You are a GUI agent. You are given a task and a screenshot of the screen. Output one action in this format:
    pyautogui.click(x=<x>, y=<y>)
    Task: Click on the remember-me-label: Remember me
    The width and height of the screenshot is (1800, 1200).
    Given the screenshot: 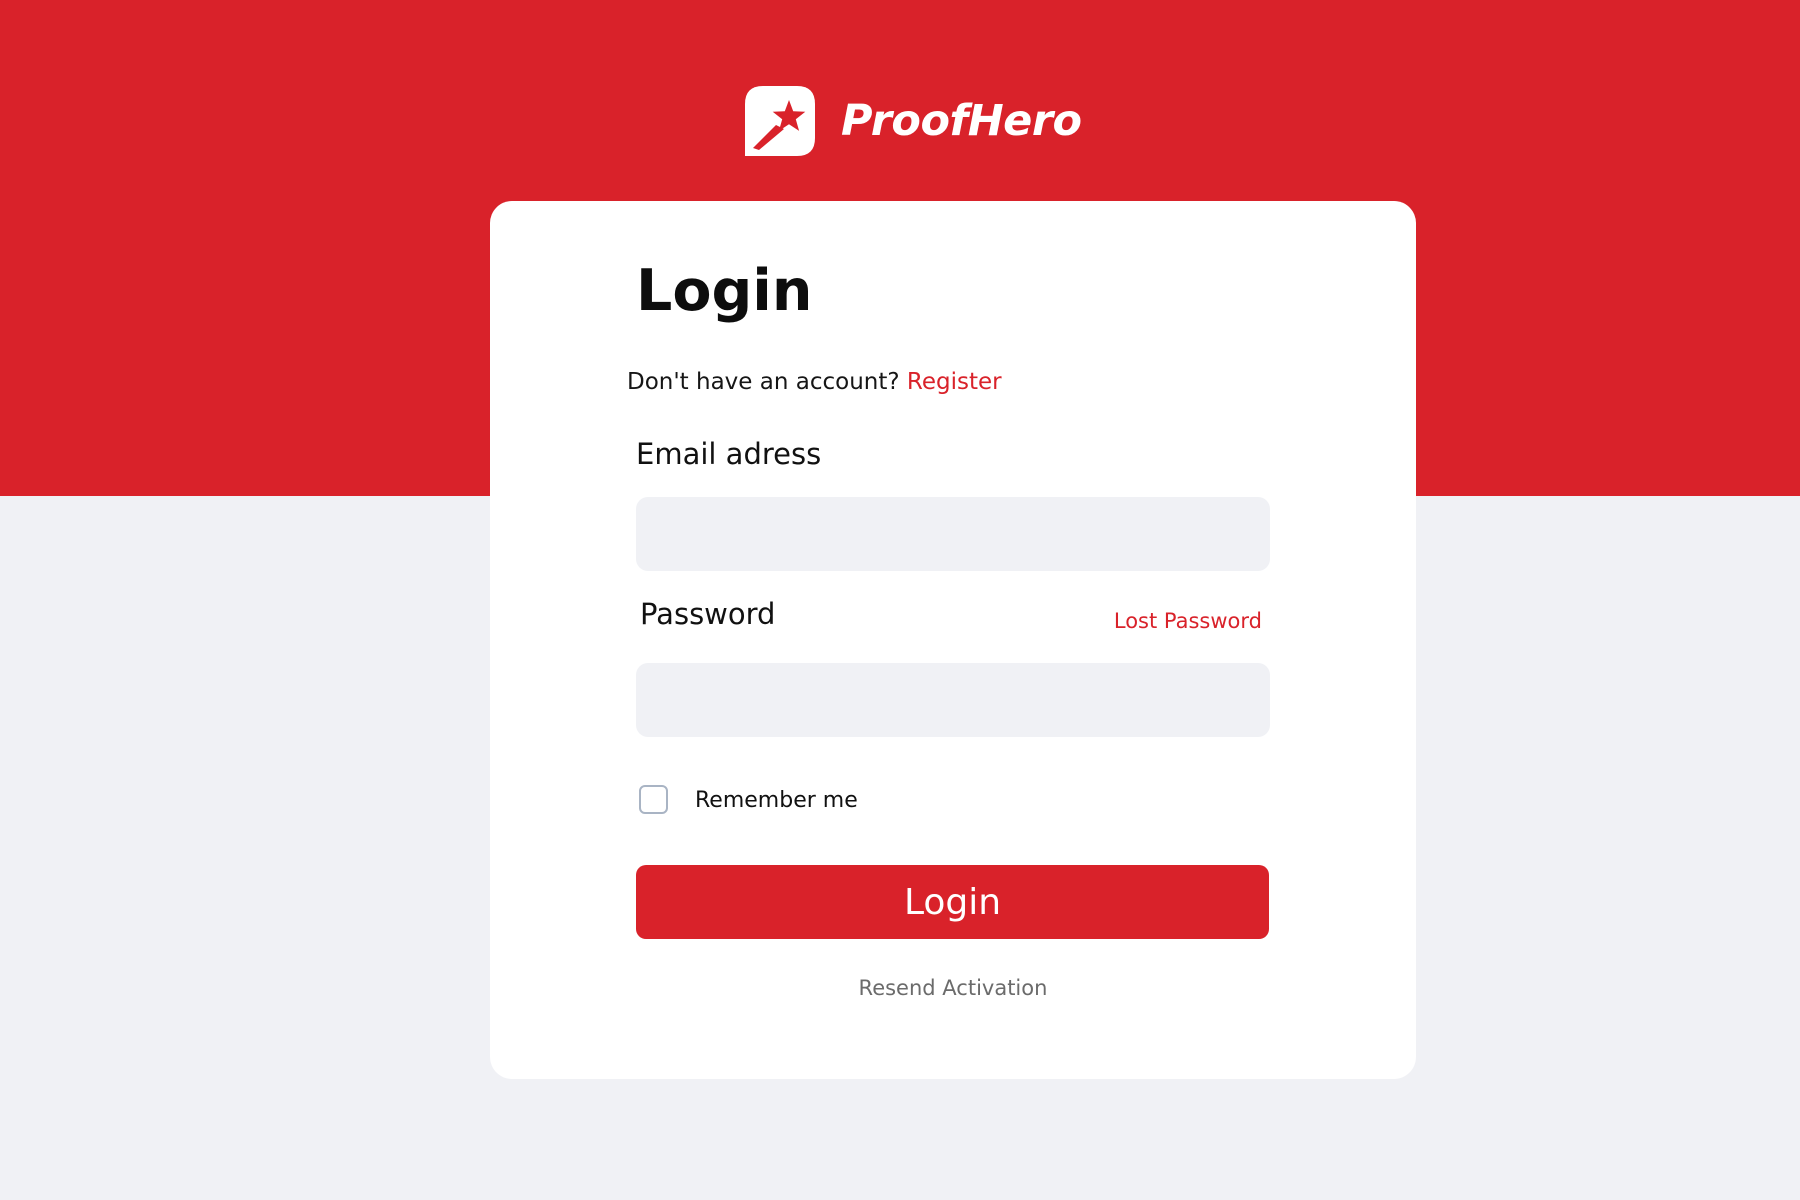 What is the action you would take?
    pyautogui.click(x=776, y=800)
    